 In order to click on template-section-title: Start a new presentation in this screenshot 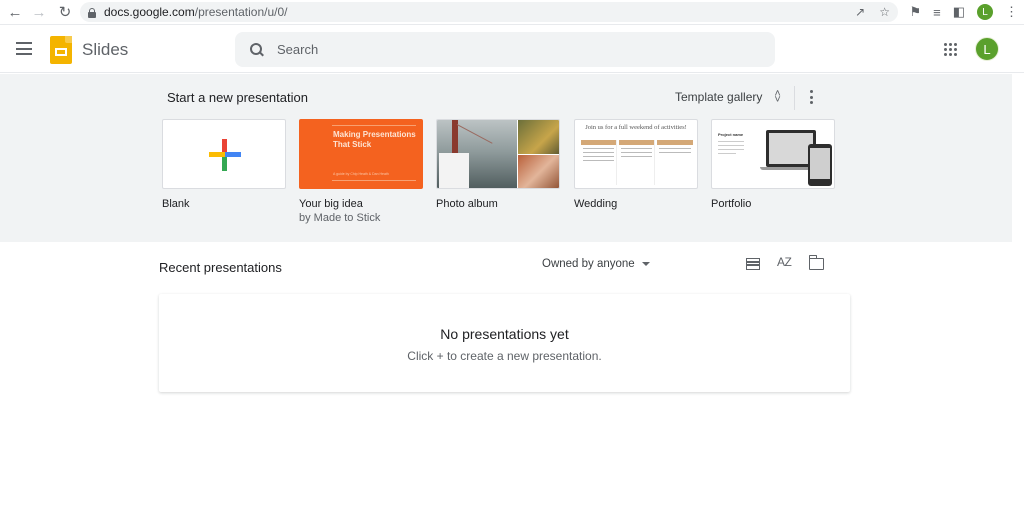, I will do `click(237, 97)`.